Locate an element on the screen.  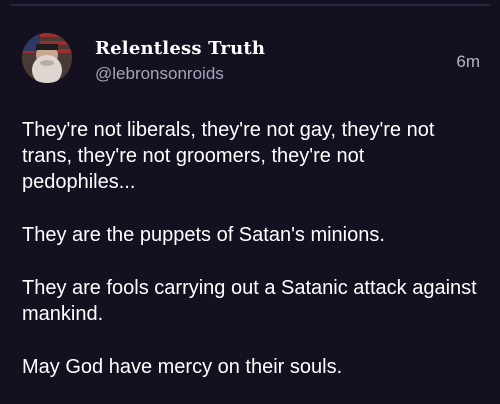
post-timestamp: 6m is located at coordinates (468, 62).